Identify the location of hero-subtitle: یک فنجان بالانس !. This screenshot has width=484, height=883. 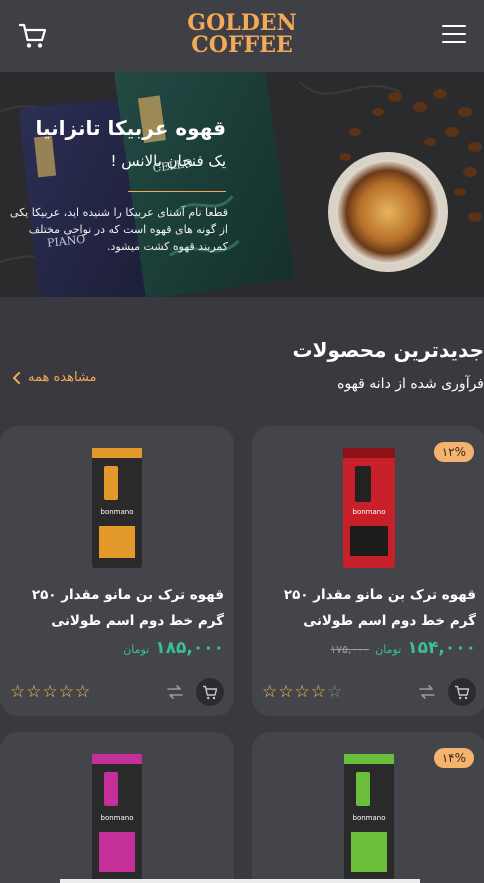
(168, 161).